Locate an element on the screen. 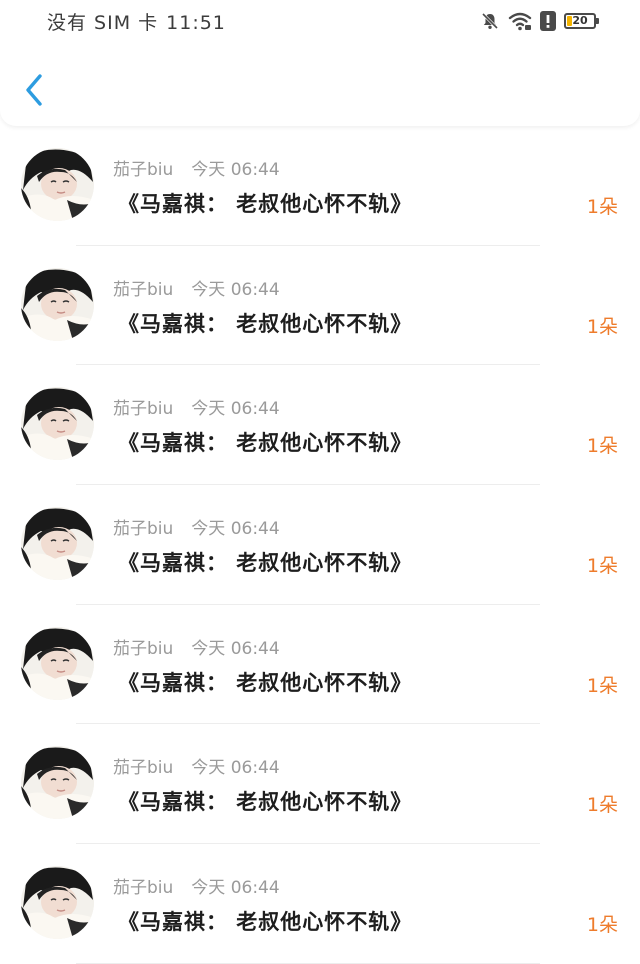  battery-level: 20 is located at coordinates (580, 20).